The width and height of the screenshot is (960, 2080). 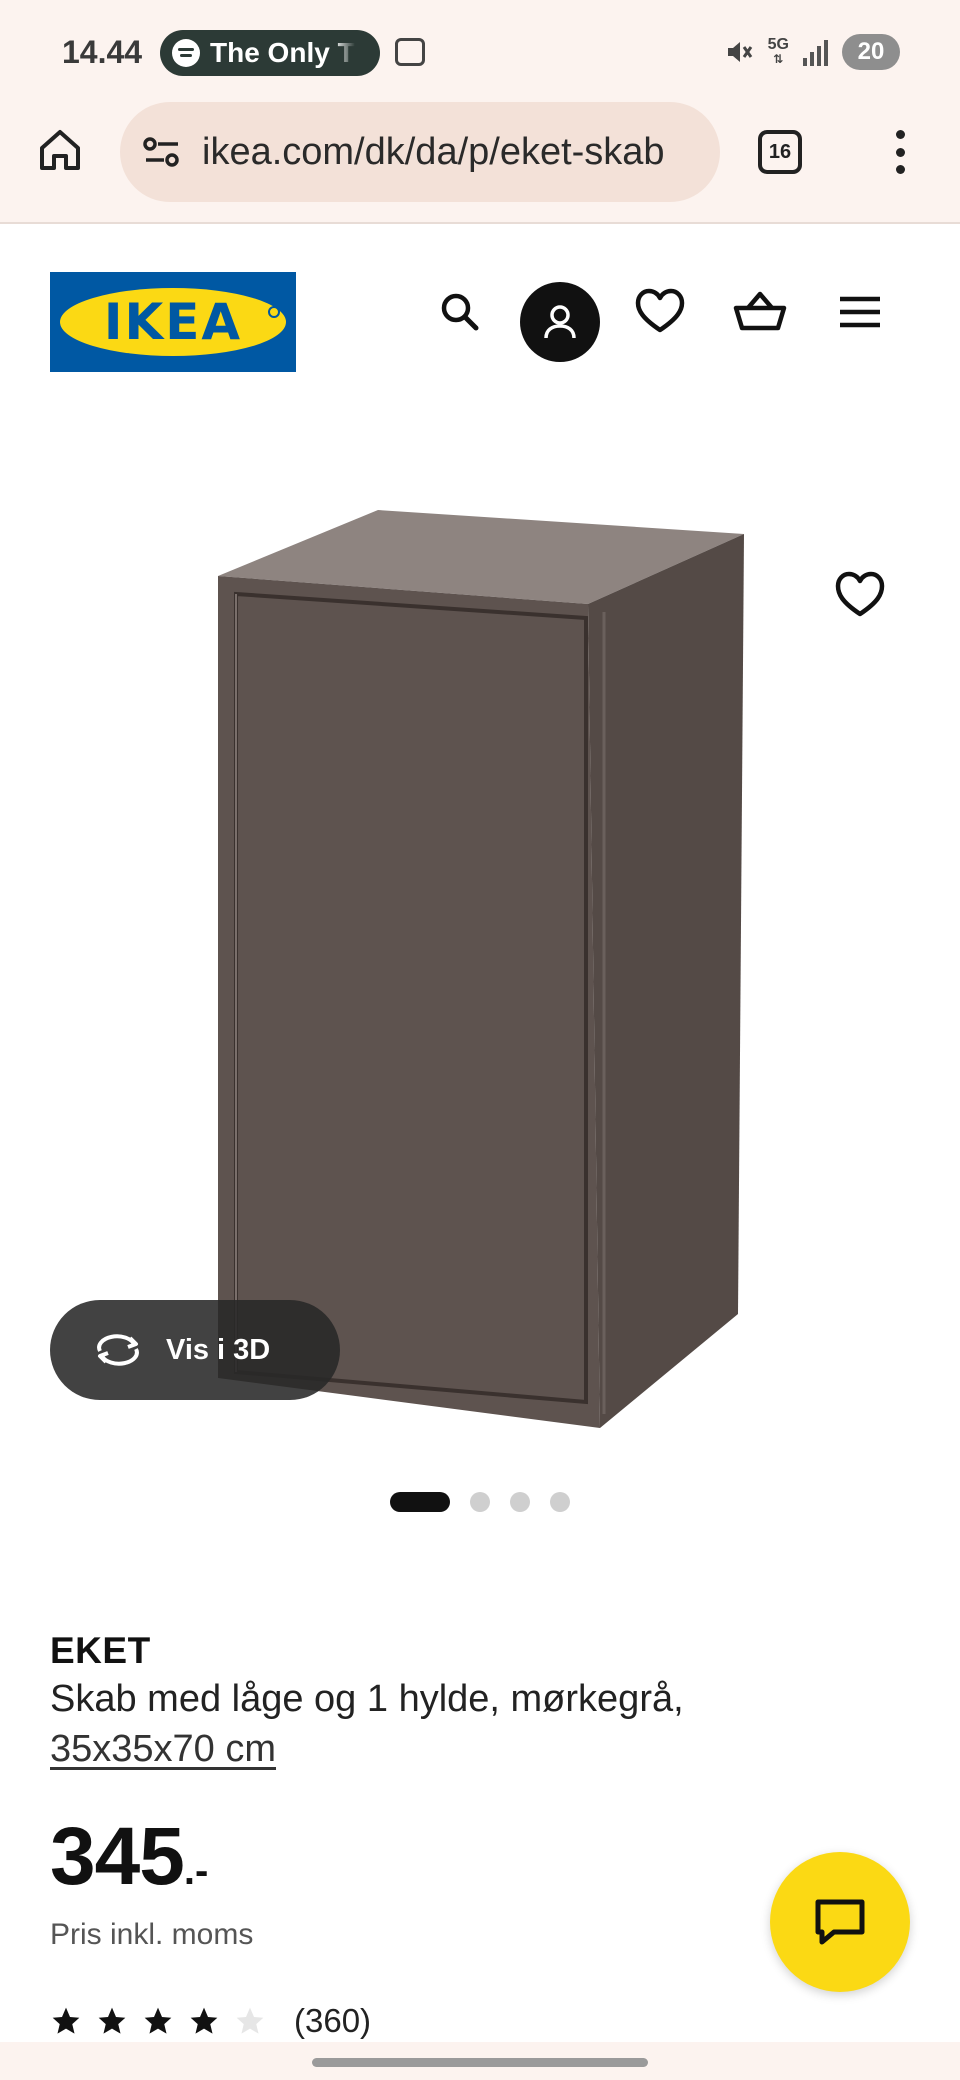 What do you see at coordinates (163, 1749) in the screenshot?
I see `product-size-link: 35x35x70 cm` at bounding box center [163, 1749].